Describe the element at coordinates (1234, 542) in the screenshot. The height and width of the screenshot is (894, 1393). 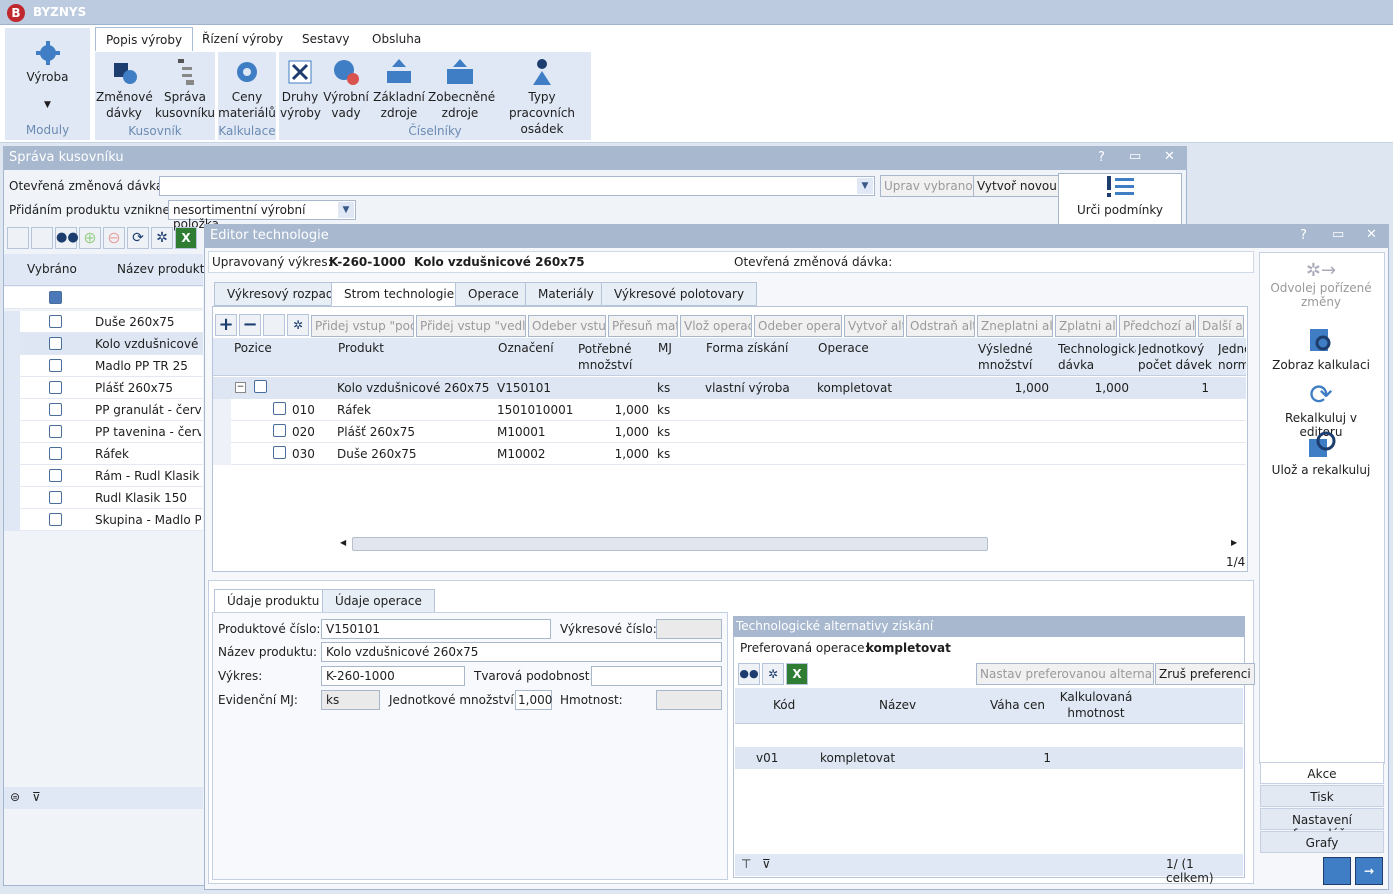
I see `scroll-right-icon: ▶` at that location.